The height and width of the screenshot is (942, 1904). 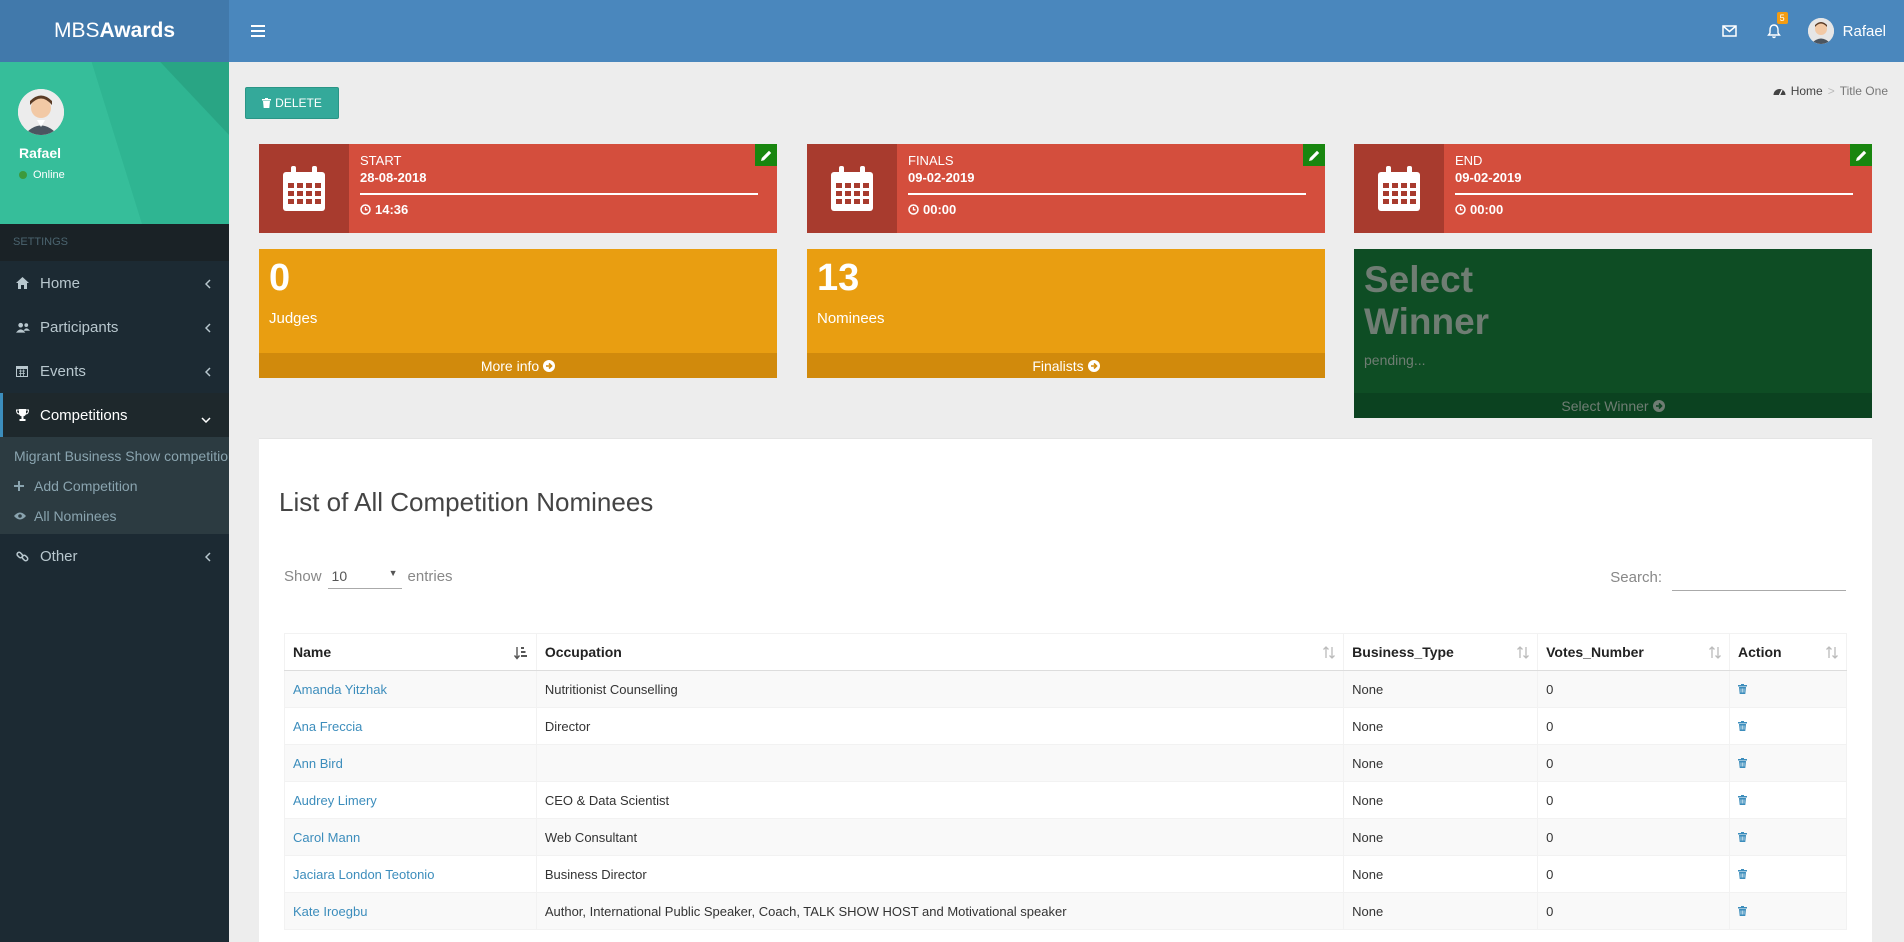 I want to click on hamburger-icon, so click(x=258, y=31).